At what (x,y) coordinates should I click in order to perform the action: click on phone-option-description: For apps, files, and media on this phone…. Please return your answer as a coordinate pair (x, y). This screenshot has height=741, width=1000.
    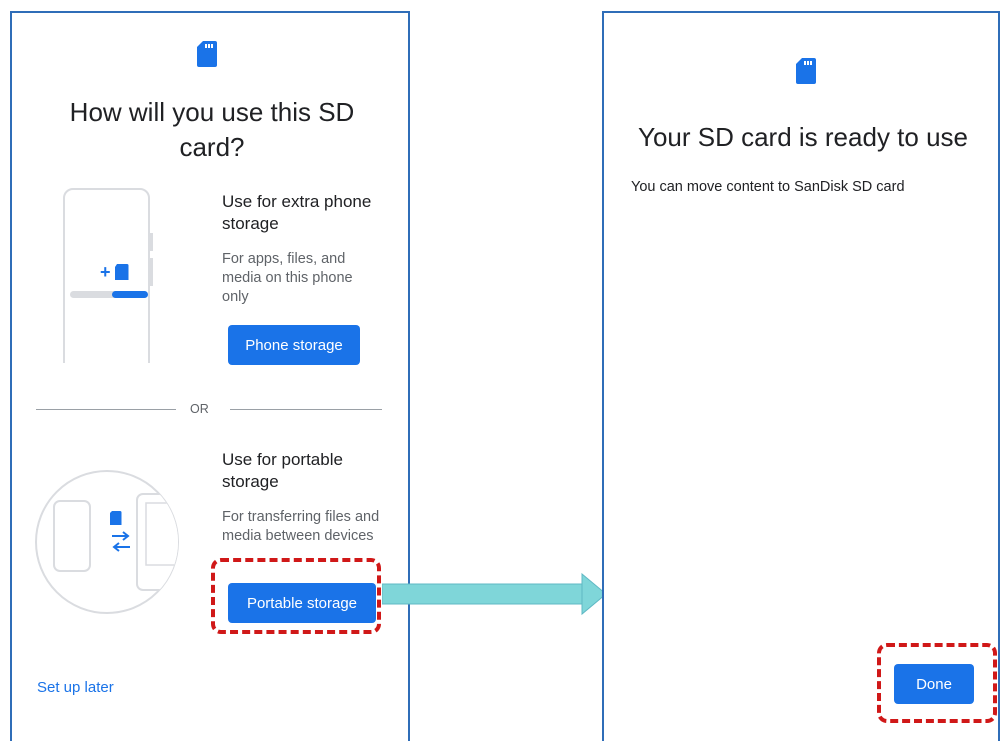
    Looking at the image, I should click on (287, 278).